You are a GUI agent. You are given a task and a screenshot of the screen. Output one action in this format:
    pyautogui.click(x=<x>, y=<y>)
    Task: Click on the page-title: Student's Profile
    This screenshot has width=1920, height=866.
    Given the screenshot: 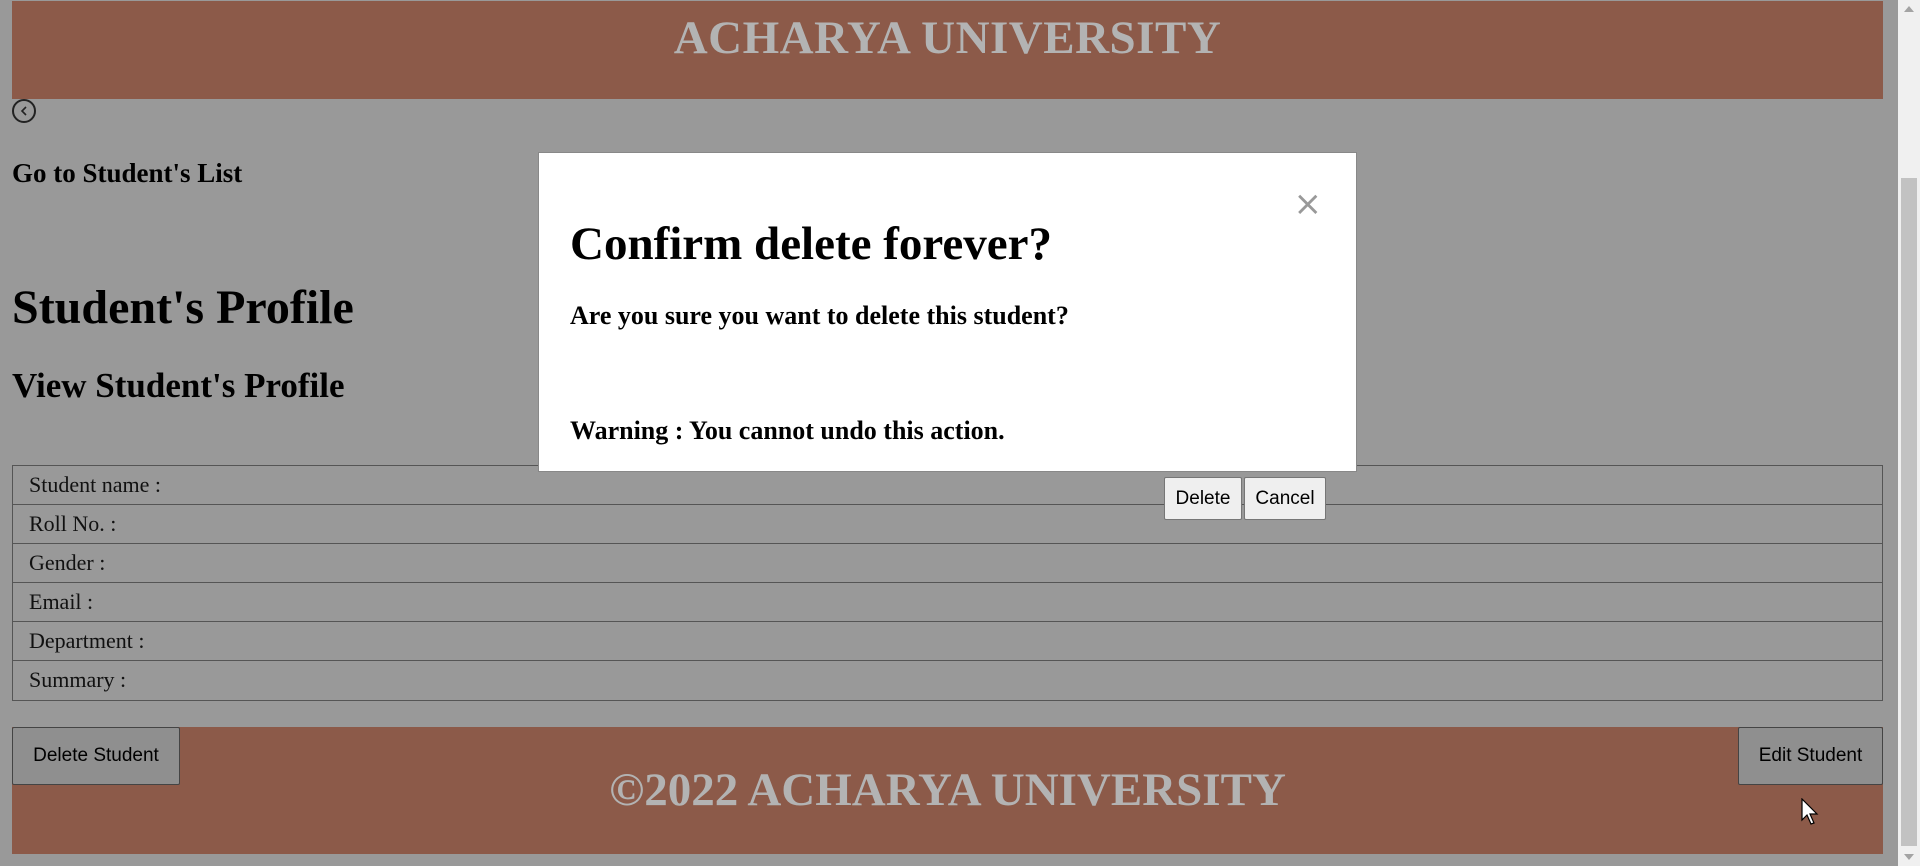 What is the action you would take?
    pyautogui.click(x=183, y=307)
    